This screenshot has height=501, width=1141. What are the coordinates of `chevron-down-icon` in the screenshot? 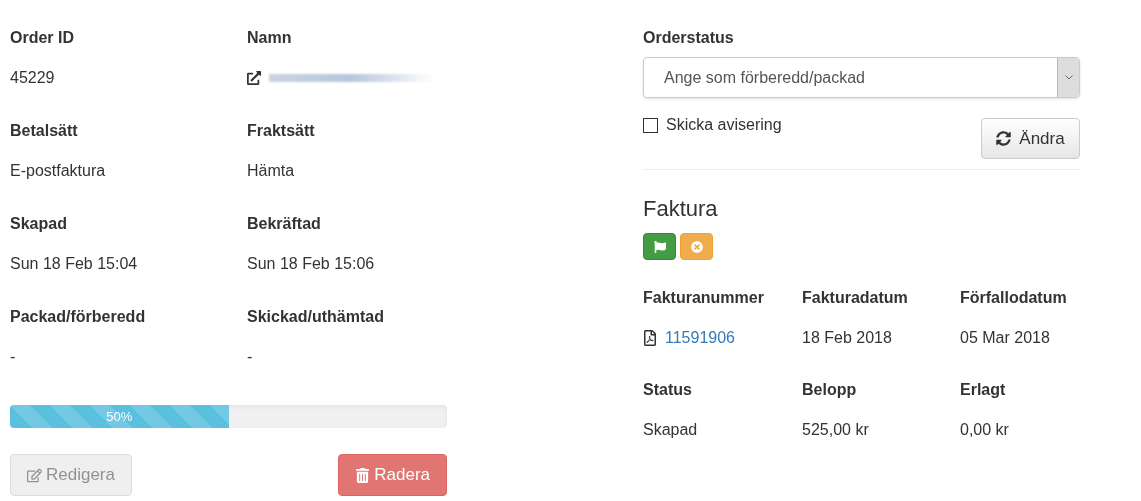 It's located at (1068, 77).